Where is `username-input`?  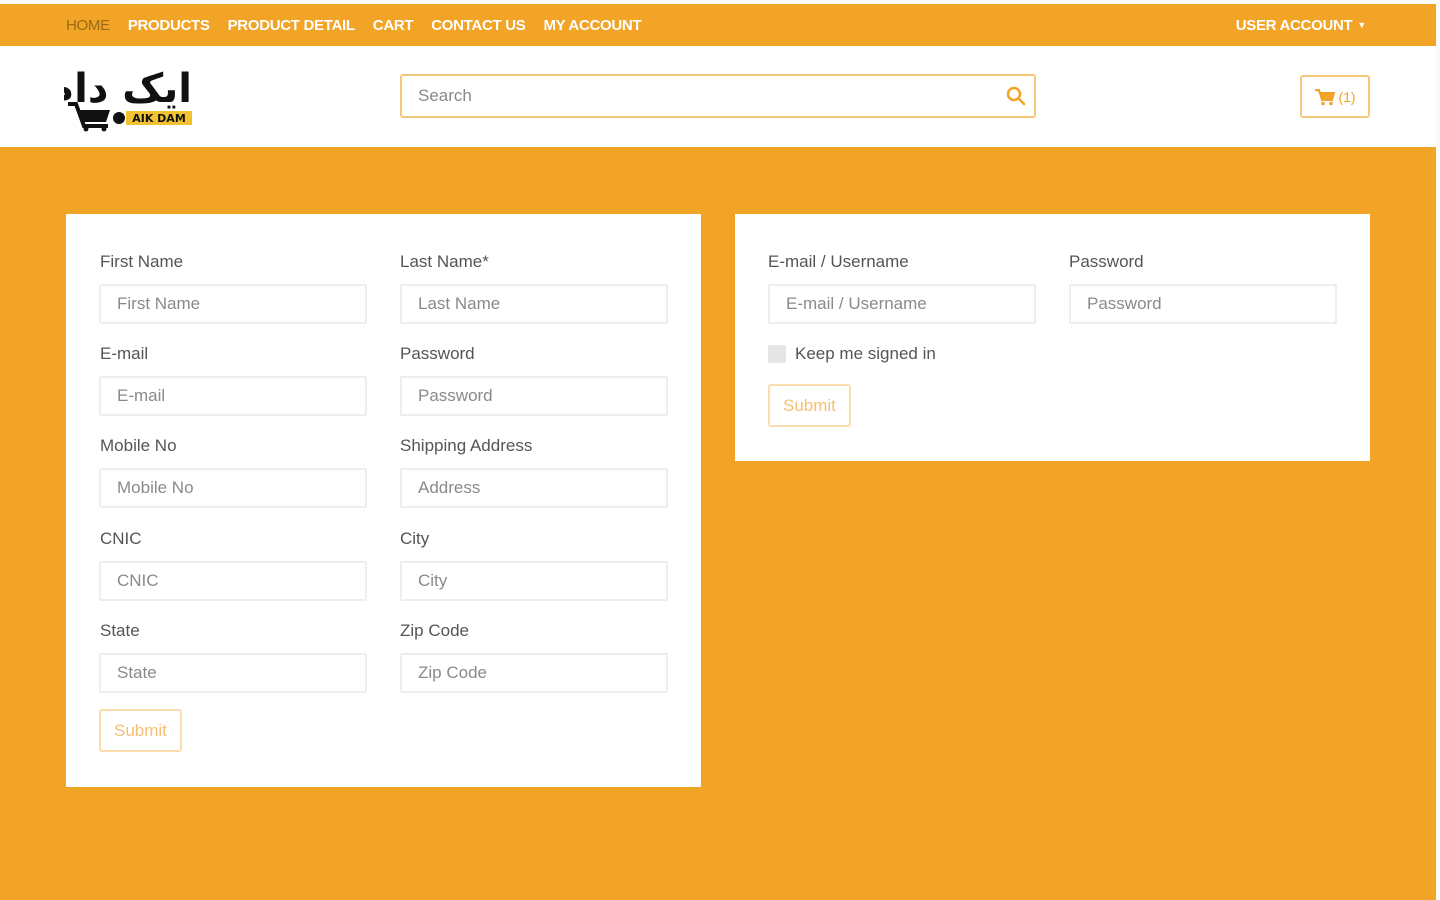 username-input is located at coordinates (902, 304).